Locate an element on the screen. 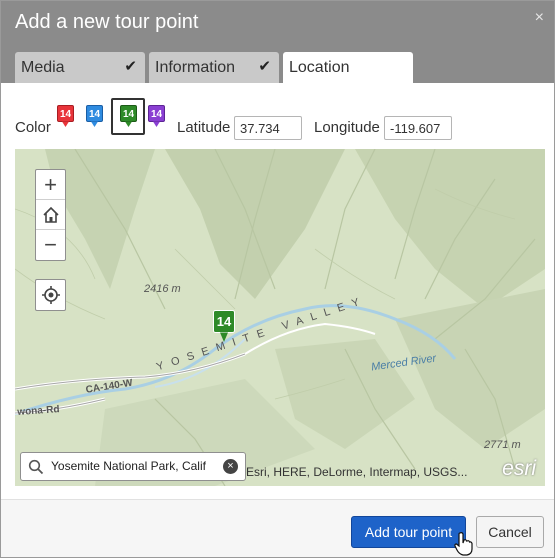  cancel-button: Cancel is located at coordinates (510, 532).